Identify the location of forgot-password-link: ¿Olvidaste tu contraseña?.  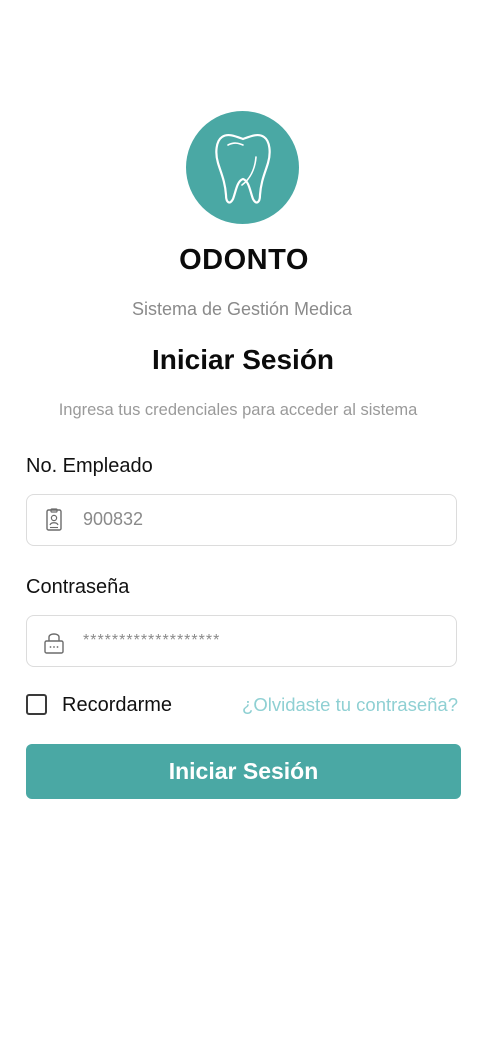
(350, 705).